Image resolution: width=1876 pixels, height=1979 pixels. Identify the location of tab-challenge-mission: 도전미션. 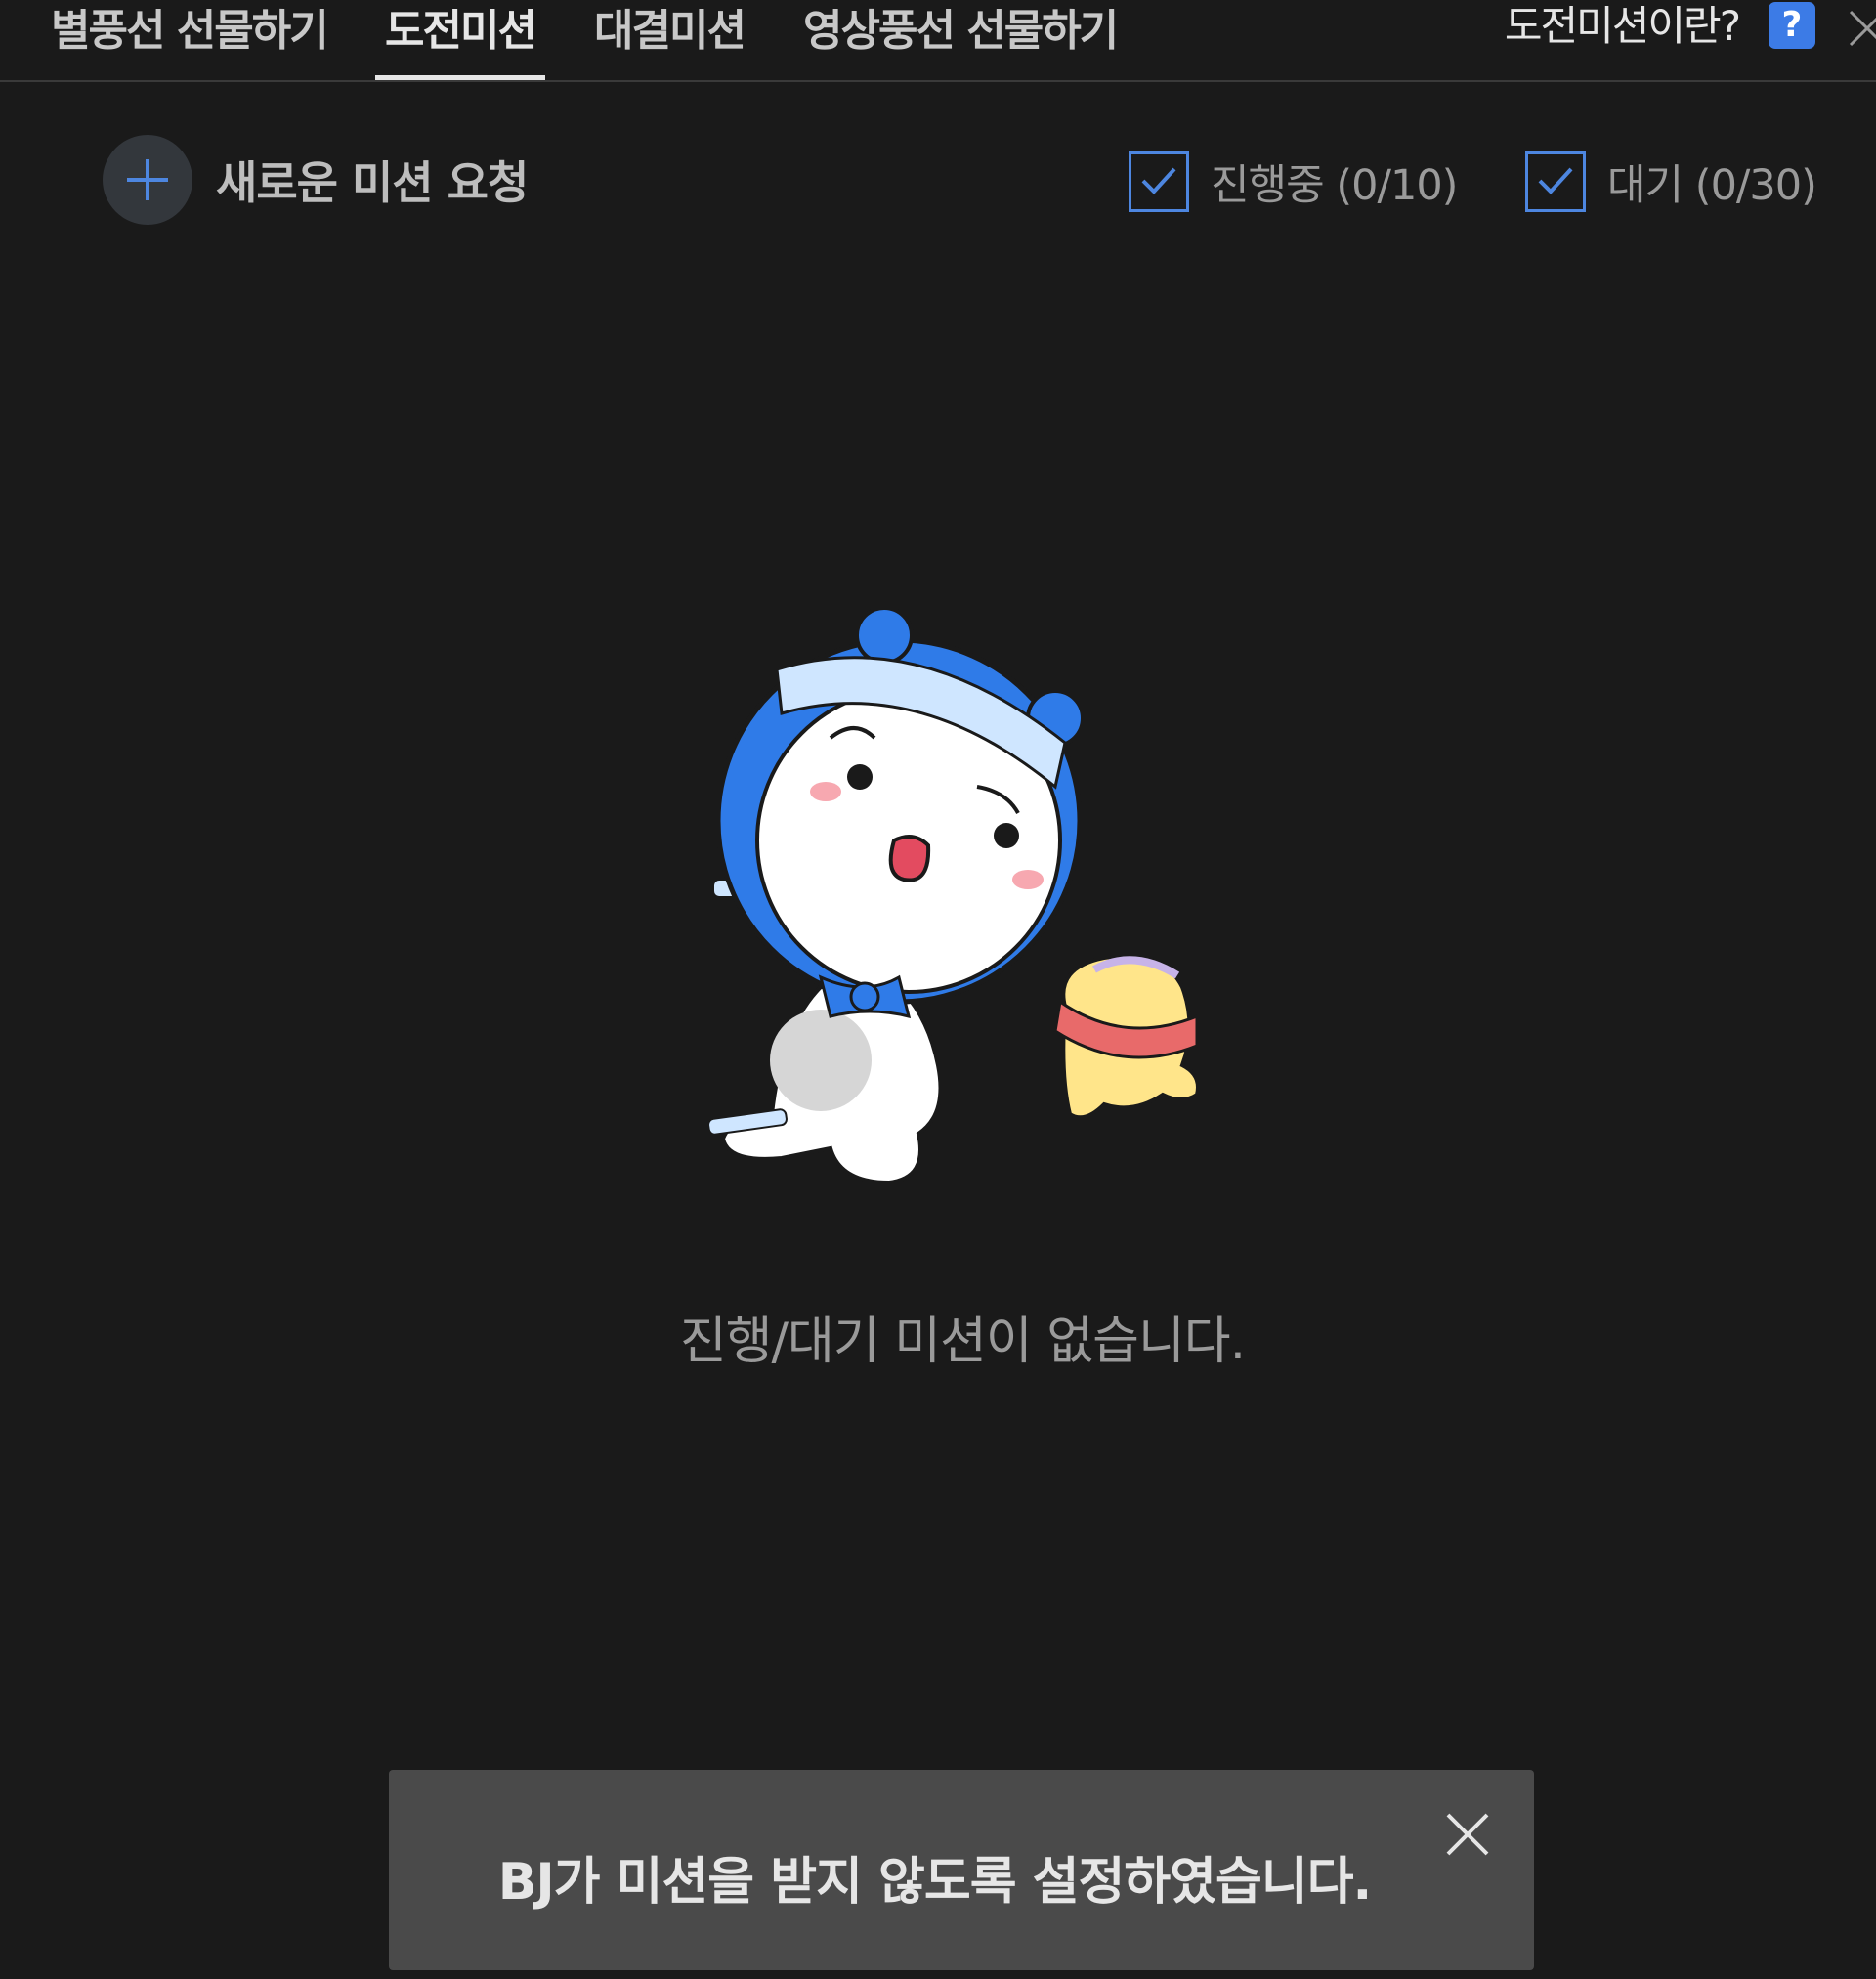
(460, 40).